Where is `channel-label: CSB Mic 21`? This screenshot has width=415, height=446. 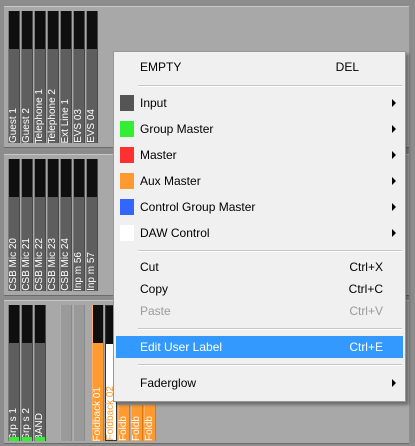 channel-label: CSB Mic 21 is located at coordinates (26, 264).